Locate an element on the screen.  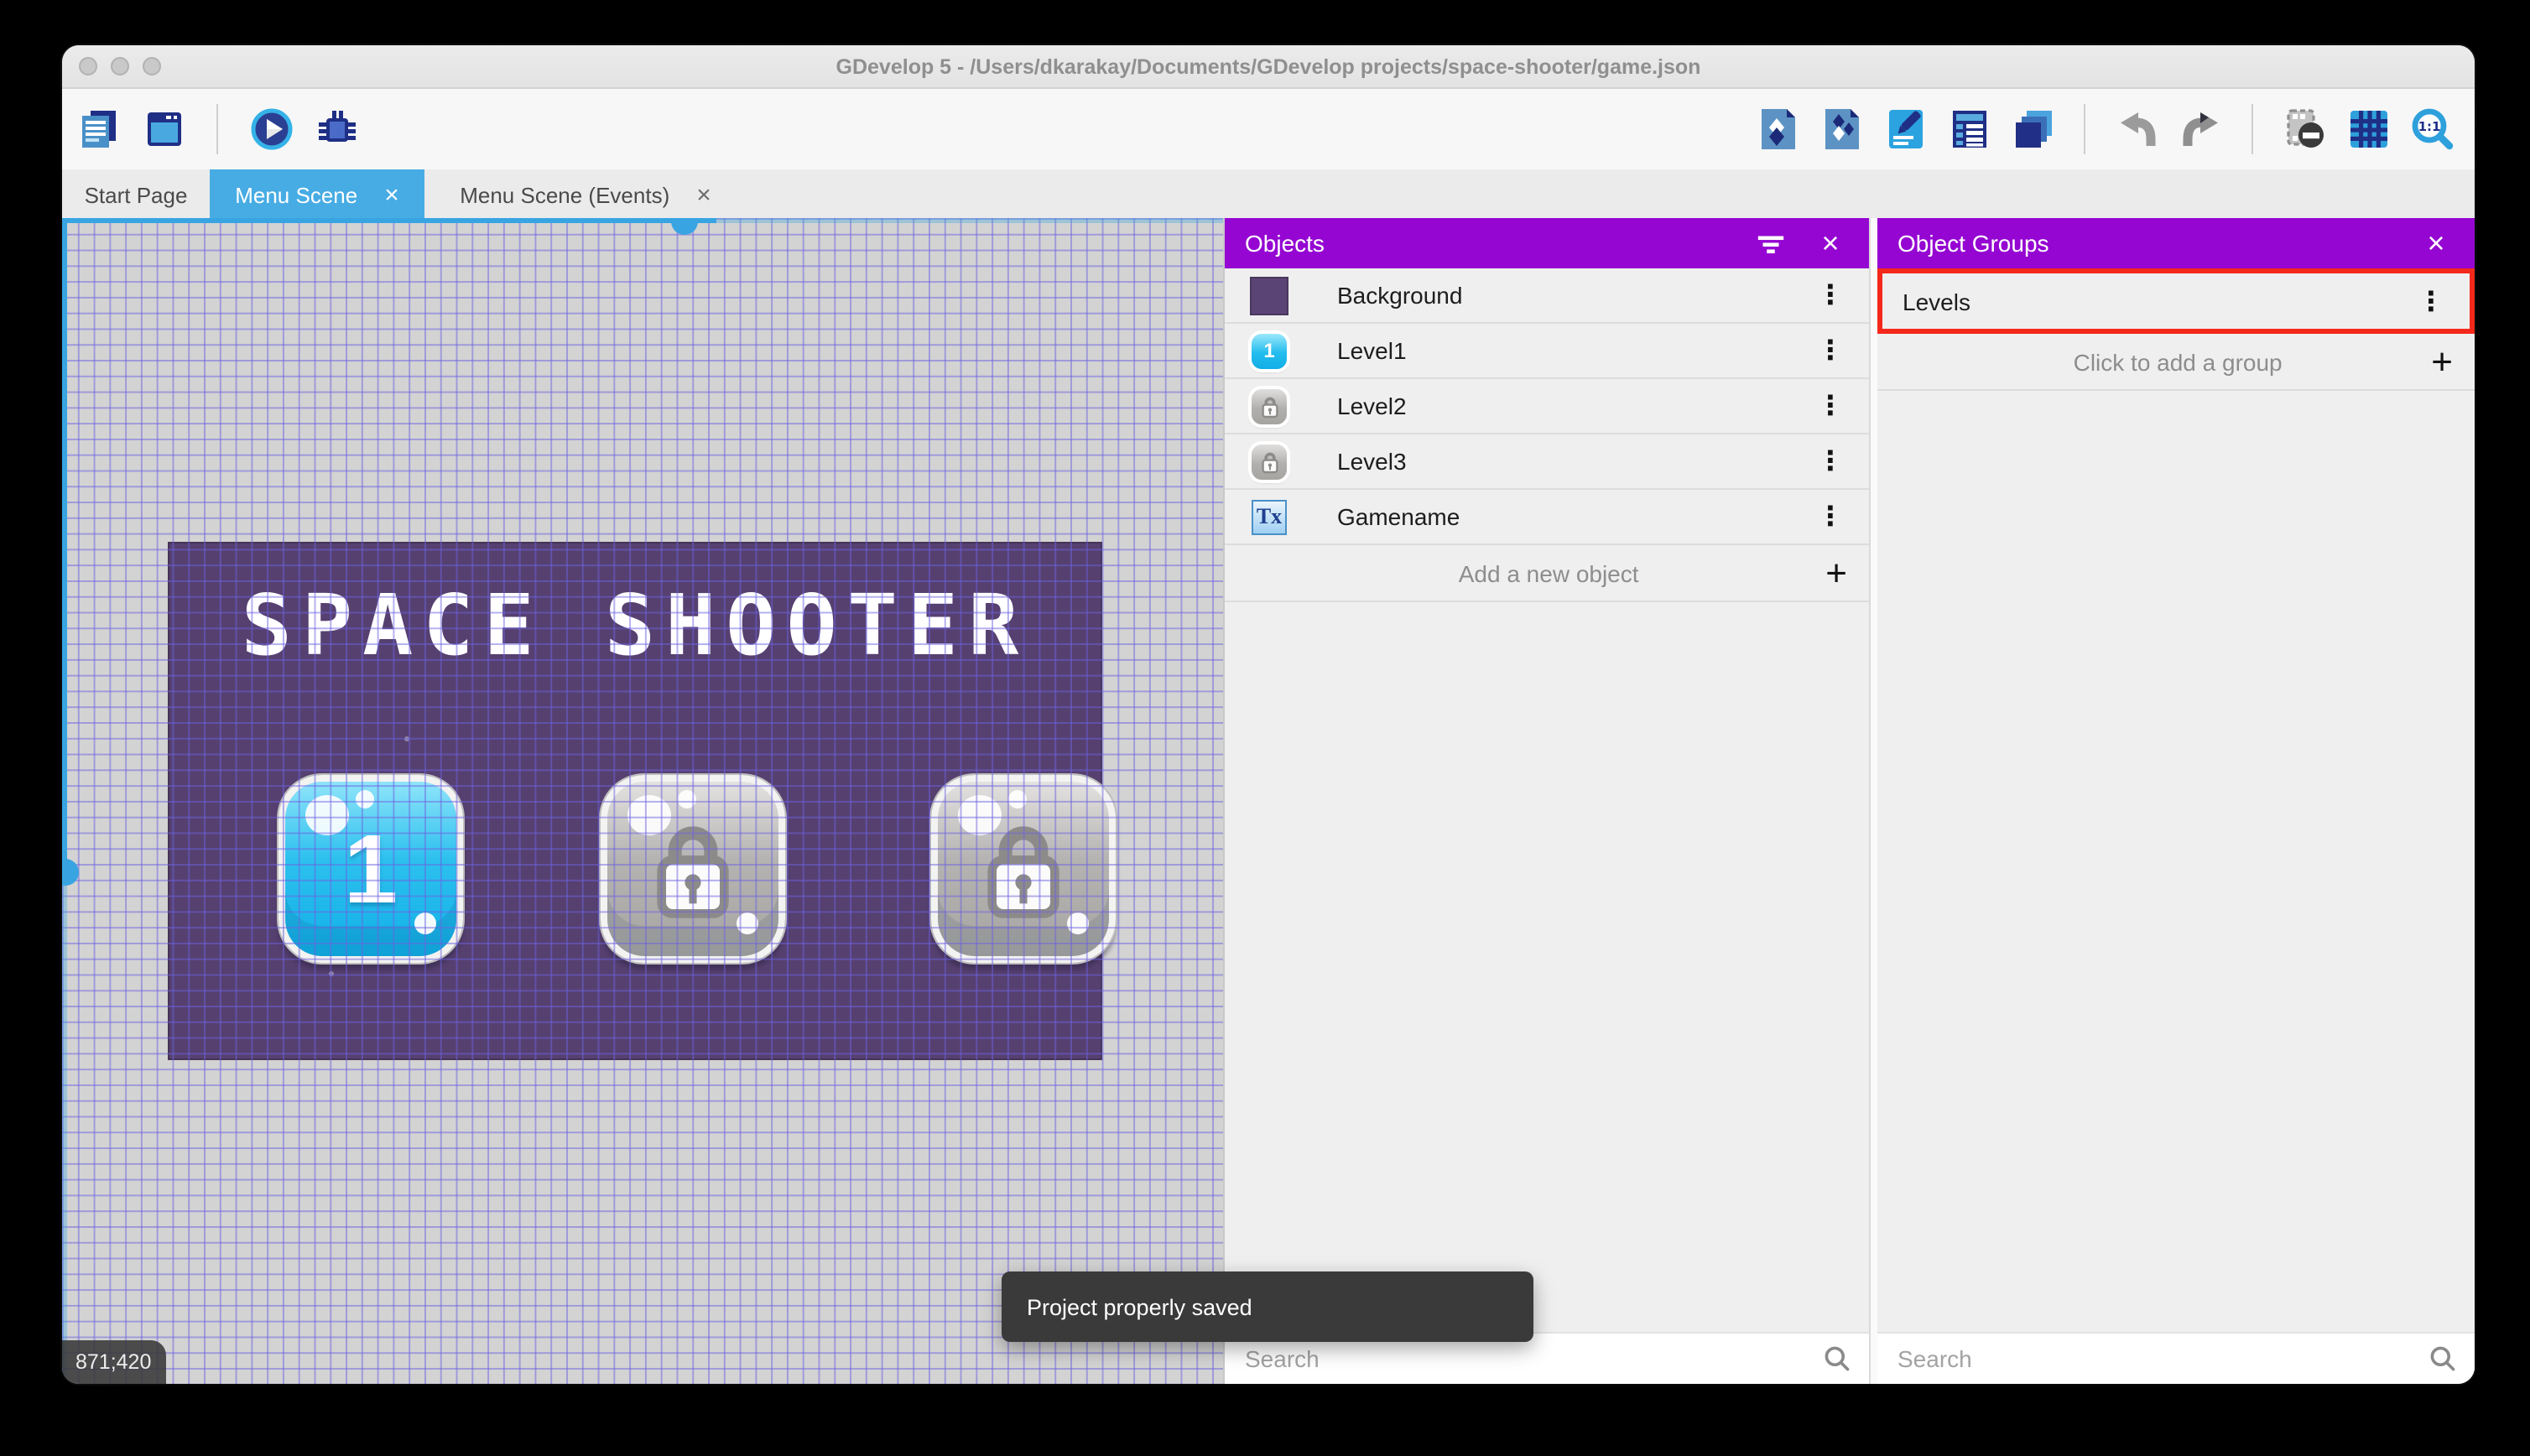
add-object-label: Add a new object is located at coordinates (1548, 572).